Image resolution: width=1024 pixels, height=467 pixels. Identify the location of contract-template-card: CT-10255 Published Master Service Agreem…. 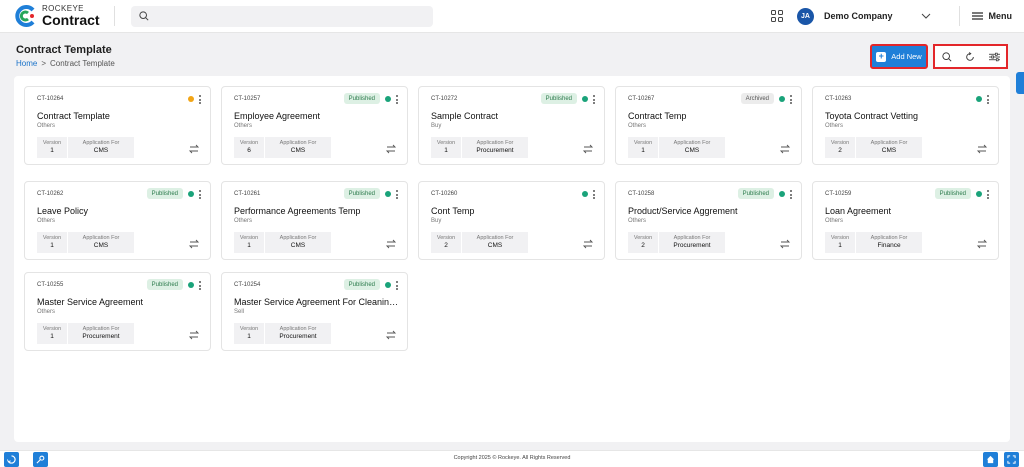
(117, 311).